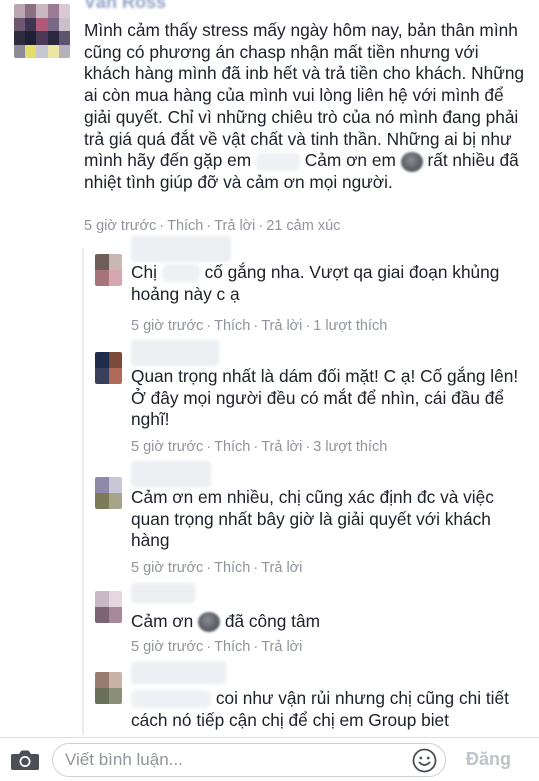 The height and width of the screenshot is (781, 539). I want to click on comment-author-name: Vân Ross, so click(125, 6).